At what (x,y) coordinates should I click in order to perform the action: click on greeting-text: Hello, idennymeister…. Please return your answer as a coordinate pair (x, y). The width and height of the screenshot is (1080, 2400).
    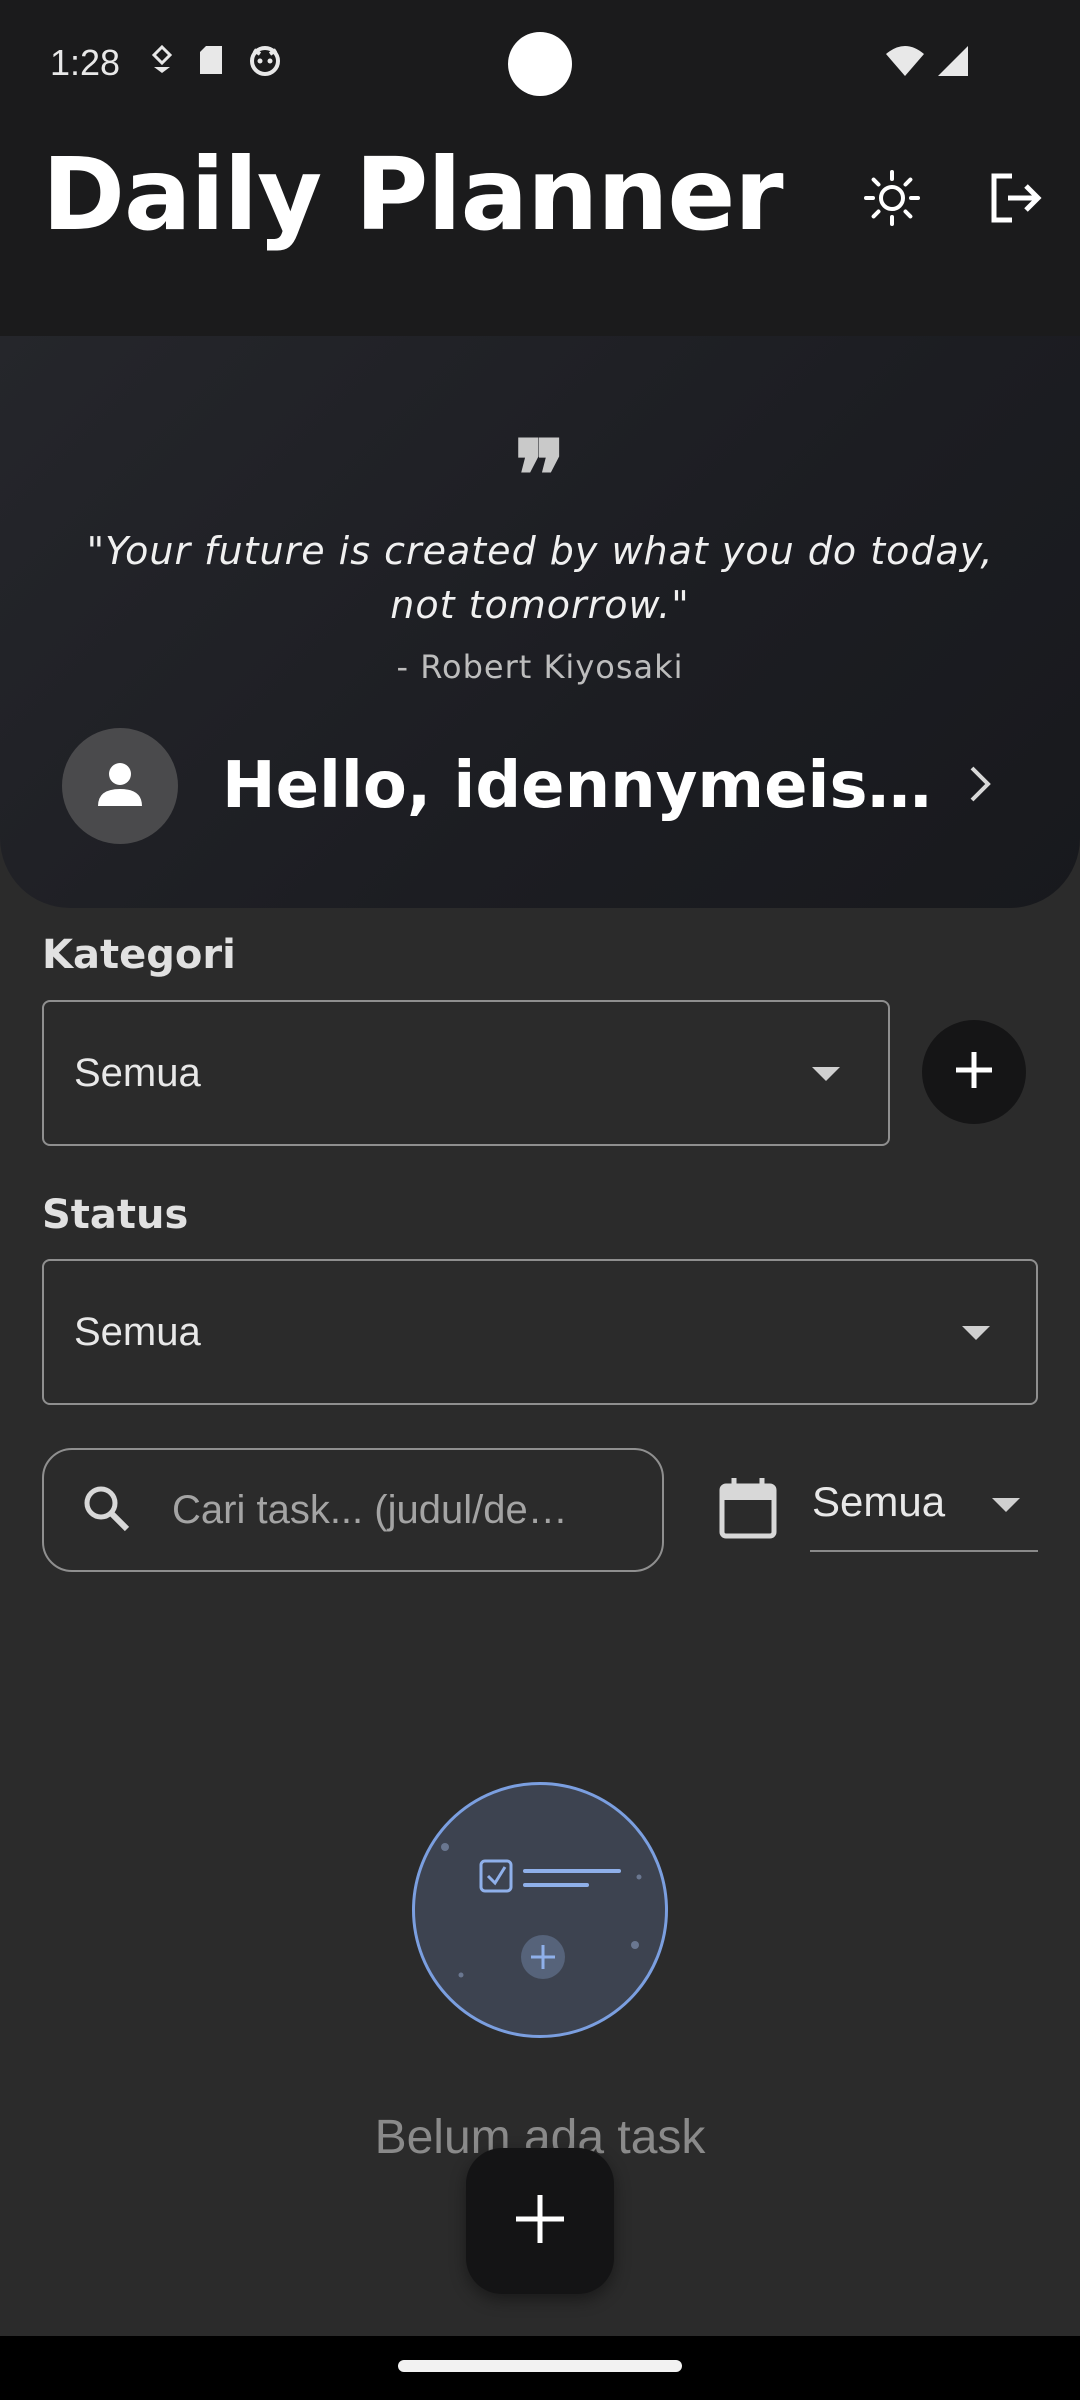
    Looking at the image, I should click on (582, 786).